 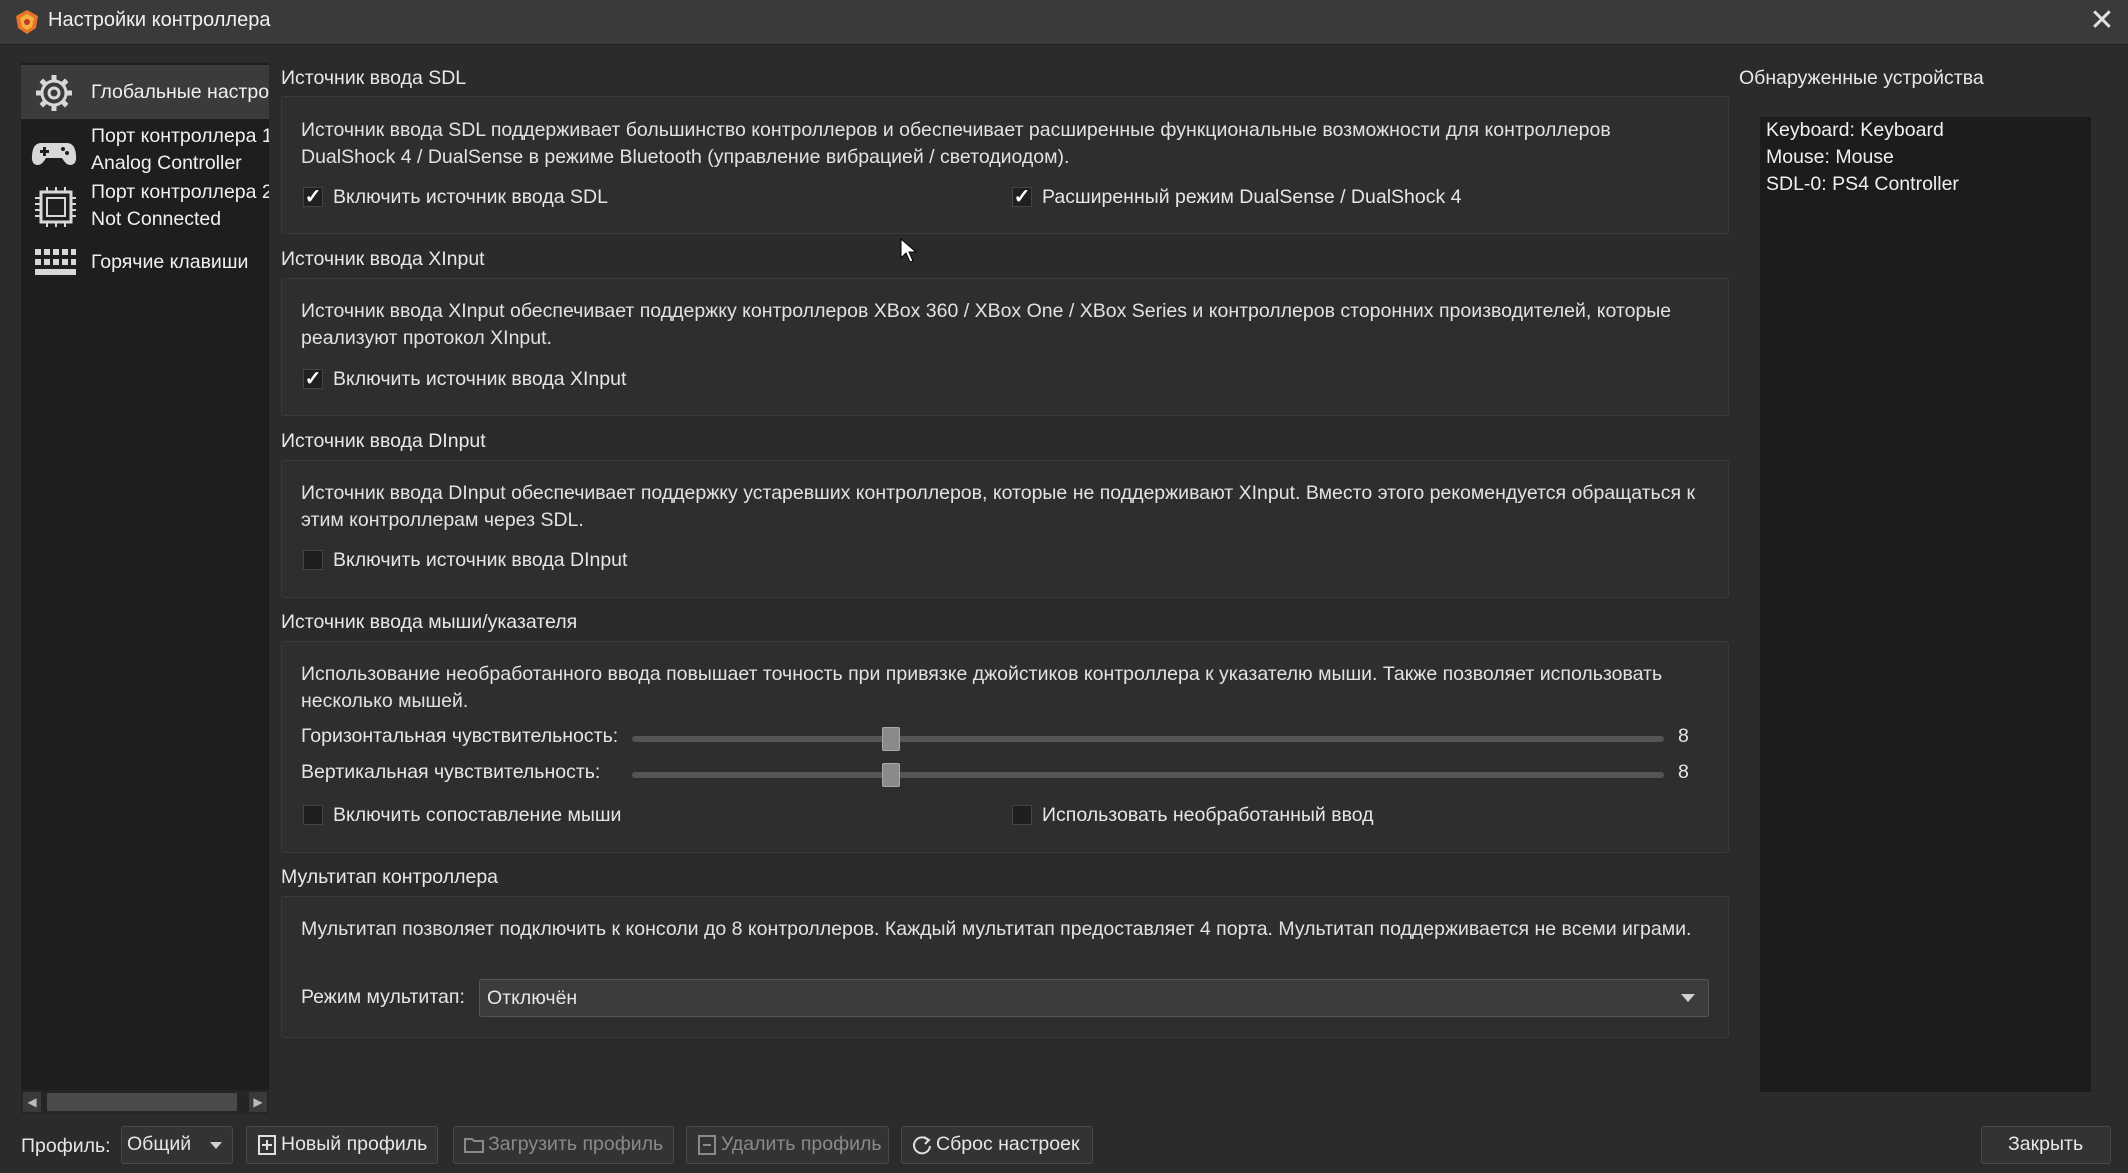 I want to click on mouse-mapping-checkbox, so click(x=313, y=815).